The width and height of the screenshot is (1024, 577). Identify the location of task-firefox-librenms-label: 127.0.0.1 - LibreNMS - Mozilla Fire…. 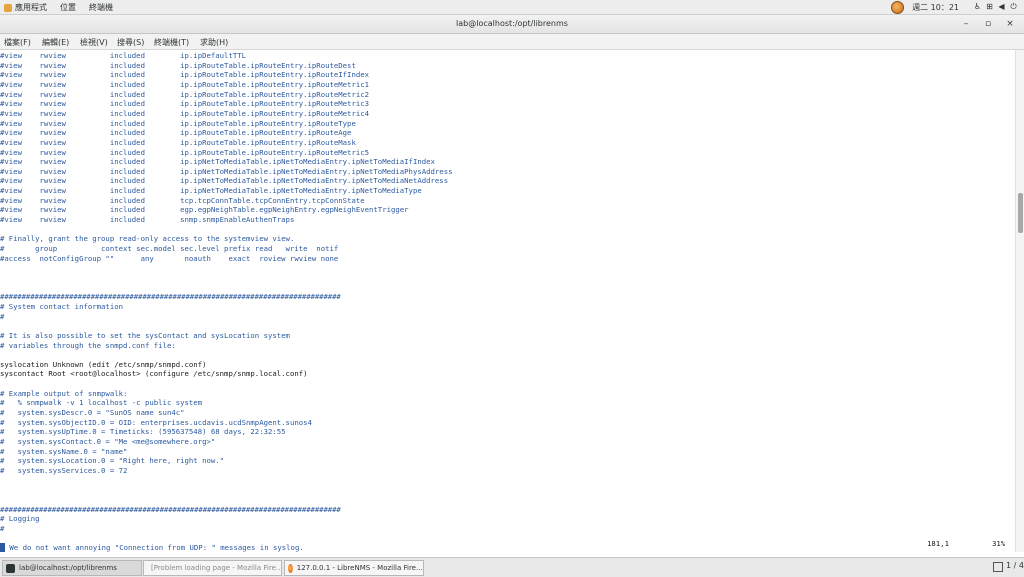
(359, 568).